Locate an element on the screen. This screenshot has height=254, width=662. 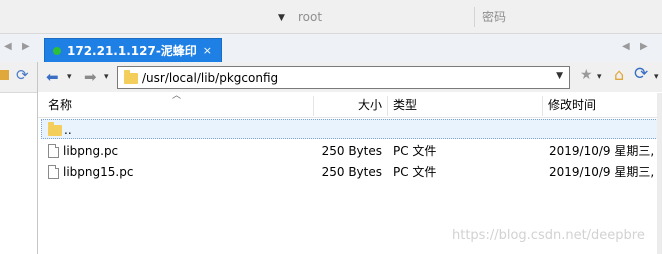
list-item-parent: .. is located at coordinates (351, 129).